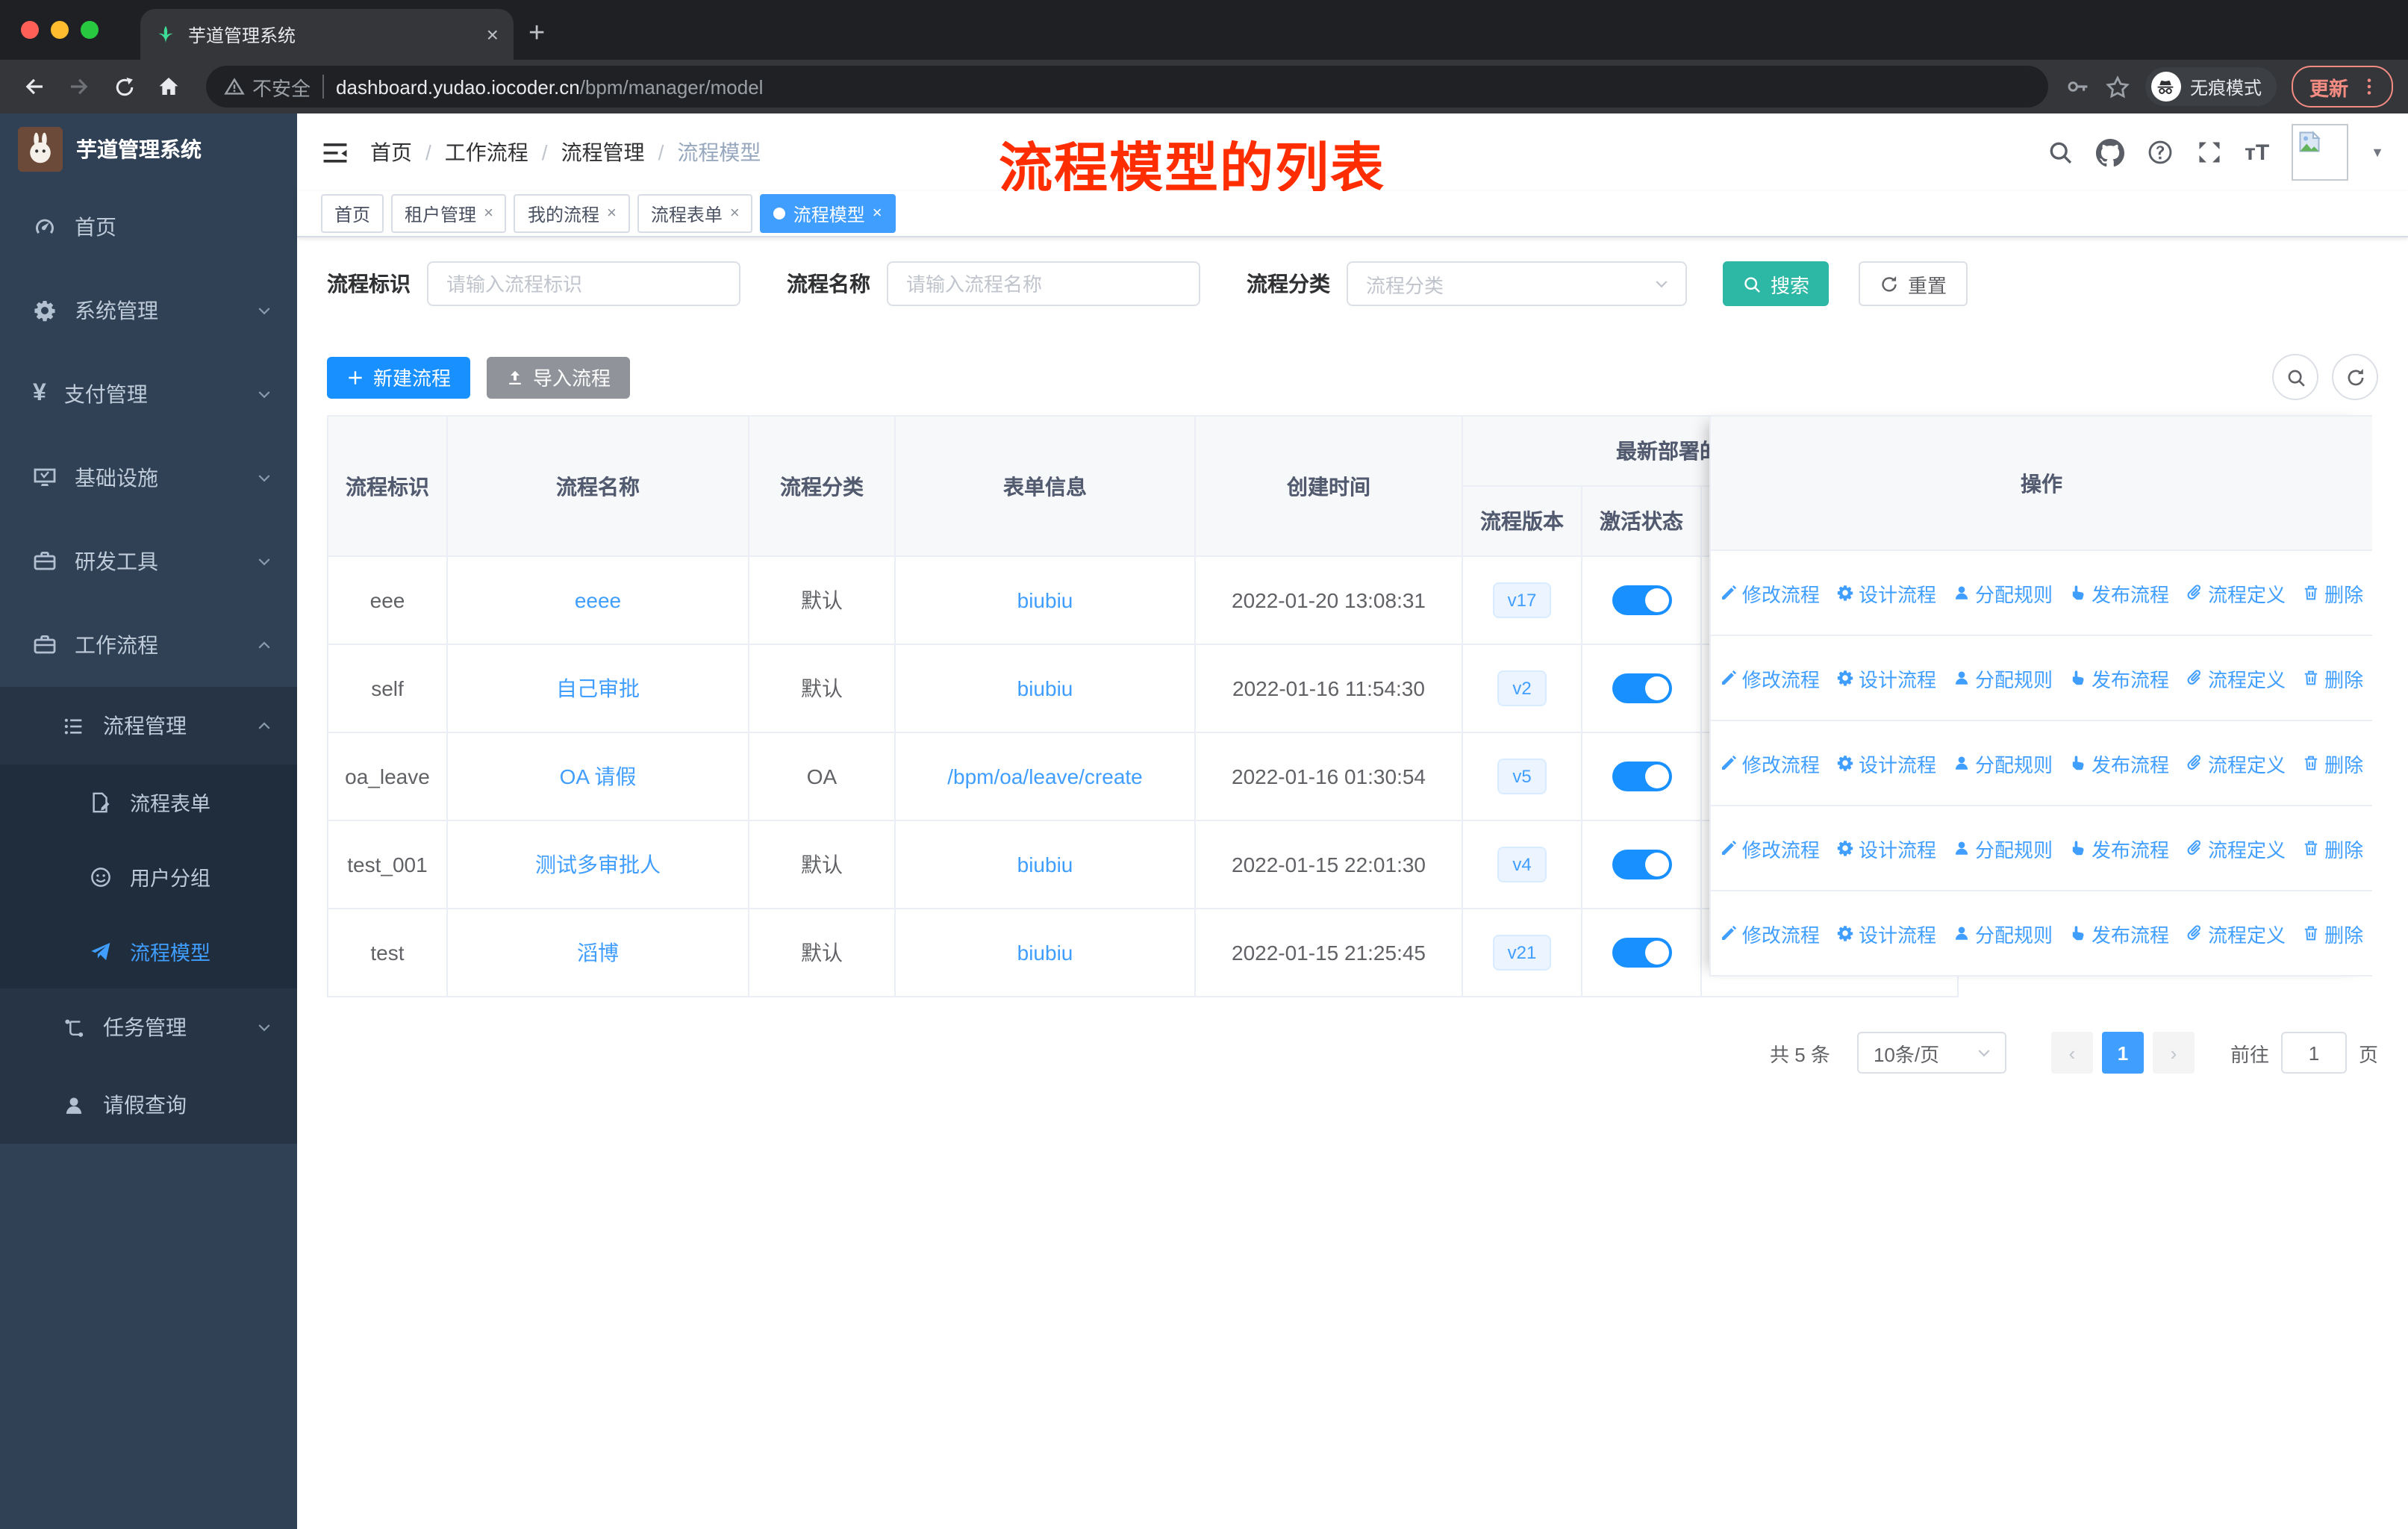 The height and width of the screenshot is (1529, 2408). What do you see at coordinates (2377, 152) in the screenshot?
I see `avatar-caret-down-icon: ▼` at bounding box center [2377, 152].